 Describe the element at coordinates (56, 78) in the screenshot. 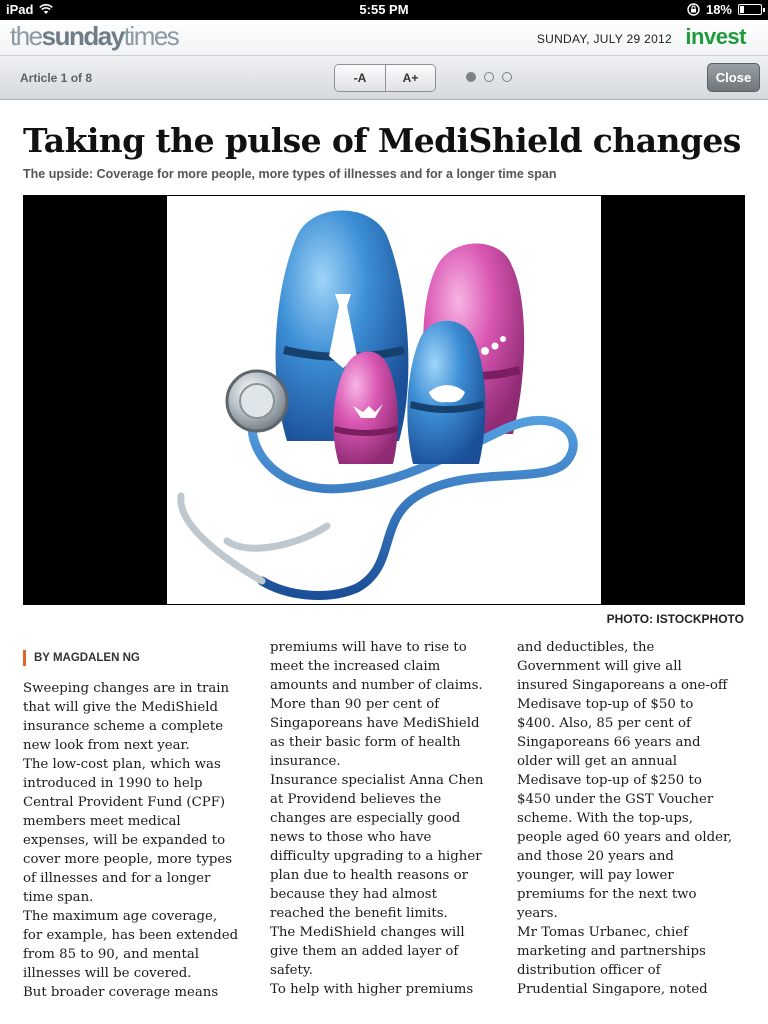

I see `article-counter: Article 1 of 8` at that location.